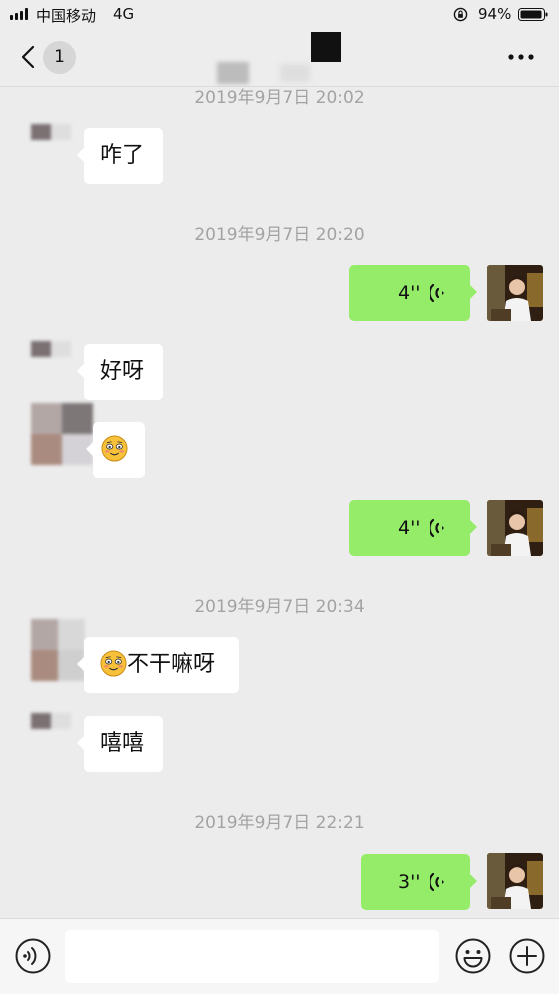 The width and height of the screenshot is (559, 994). Describe the element at coordinates (527, 956) in the screenshot. I see `plus-icon` at that location.